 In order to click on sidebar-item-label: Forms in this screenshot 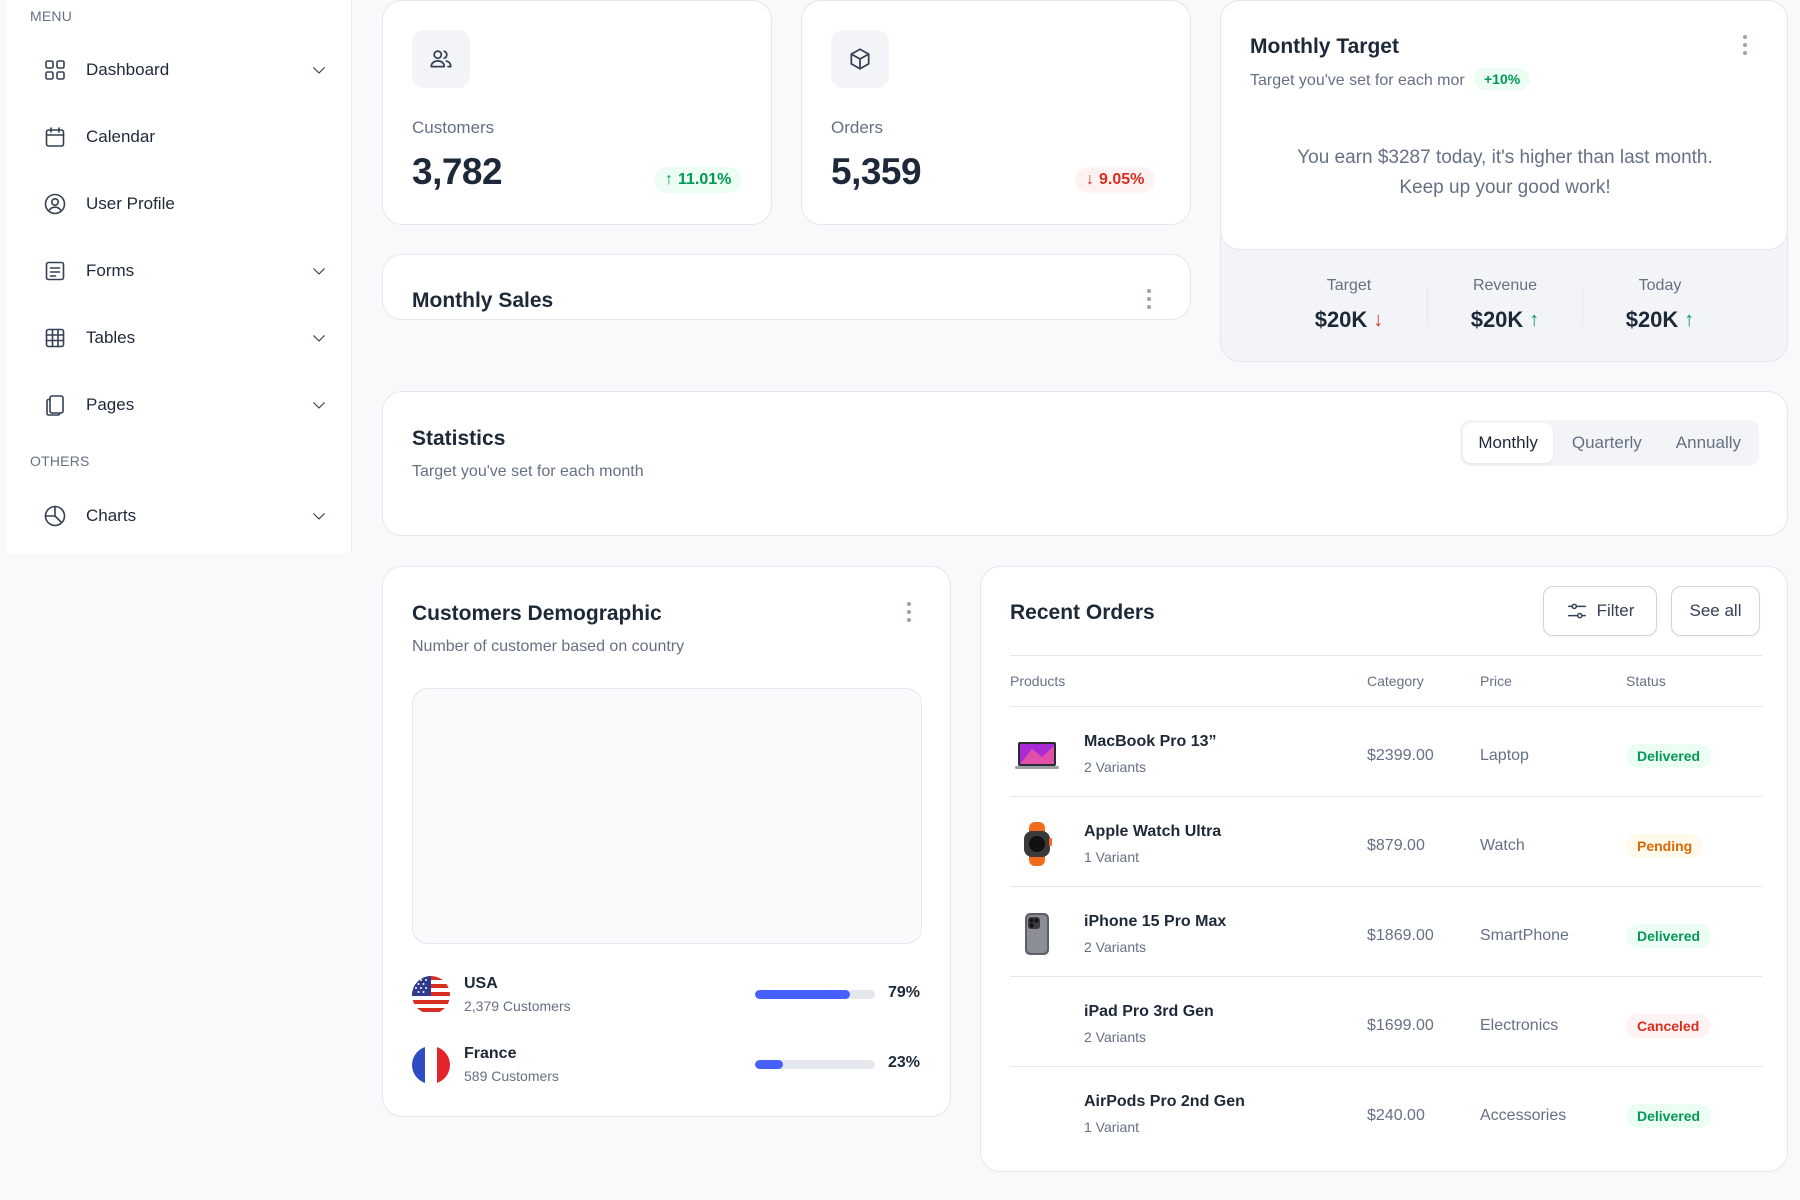, I will do `click(110, 270)`.